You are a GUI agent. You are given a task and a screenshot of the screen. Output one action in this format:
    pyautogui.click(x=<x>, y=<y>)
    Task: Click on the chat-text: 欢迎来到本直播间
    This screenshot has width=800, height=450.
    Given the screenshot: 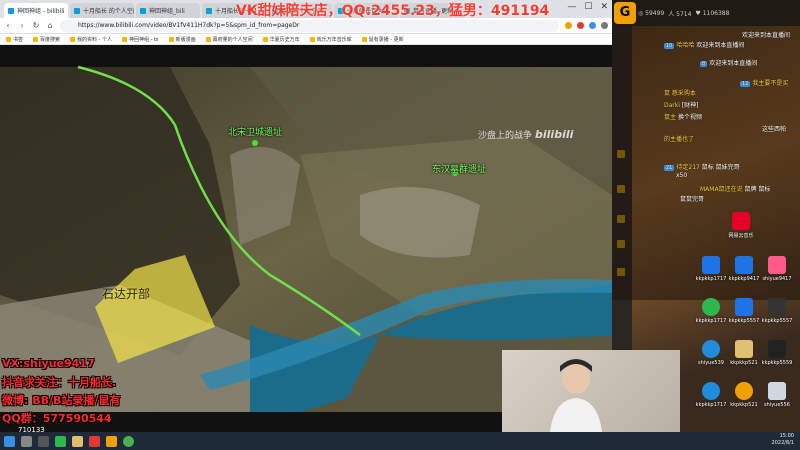 What is the action you would take?
    pyautogui.click(x=733, y=63)
    